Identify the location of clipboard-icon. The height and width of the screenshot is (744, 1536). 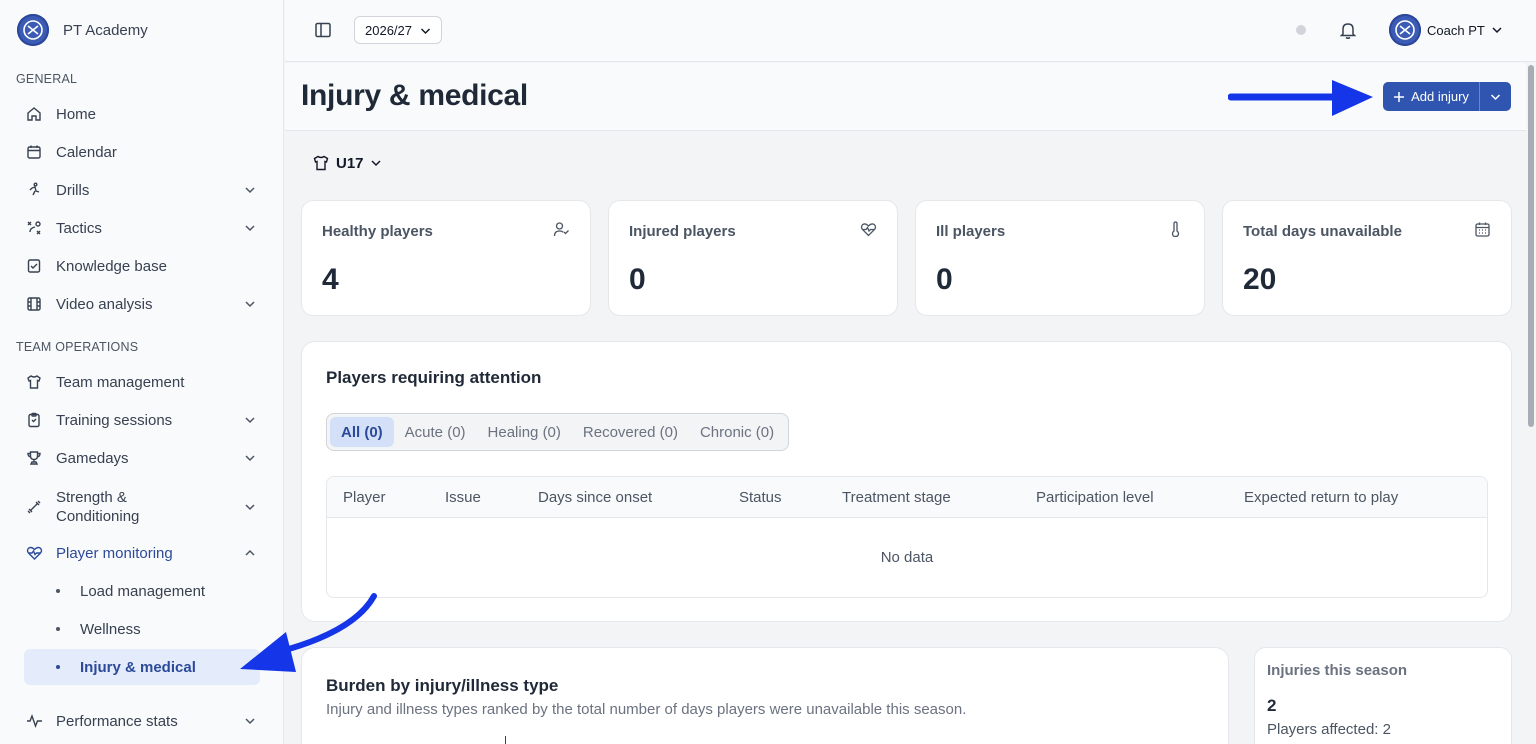
(34, 420).